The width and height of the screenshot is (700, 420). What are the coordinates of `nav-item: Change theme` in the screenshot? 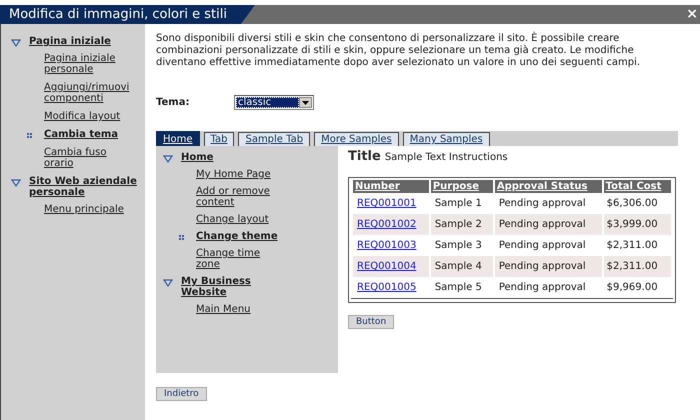 It's located at (237, 236).